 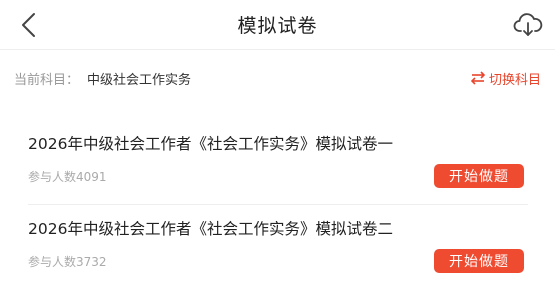 I want to click on switch-subject-button: 切换科目, so click(x=505, y=78).